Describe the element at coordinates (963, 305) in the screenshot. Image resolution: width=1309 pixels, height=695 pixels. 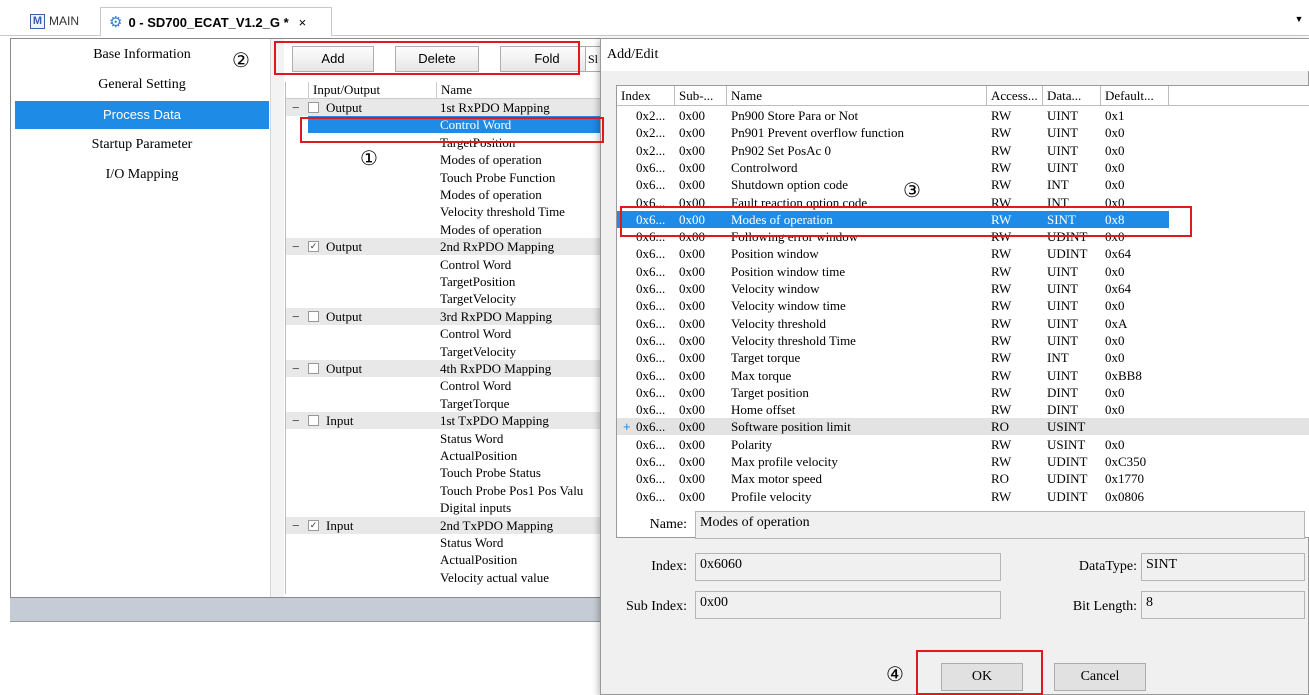
I see `object-row: 0x6... 0x00 Velocity window time RW UINT 0x0` at that location.